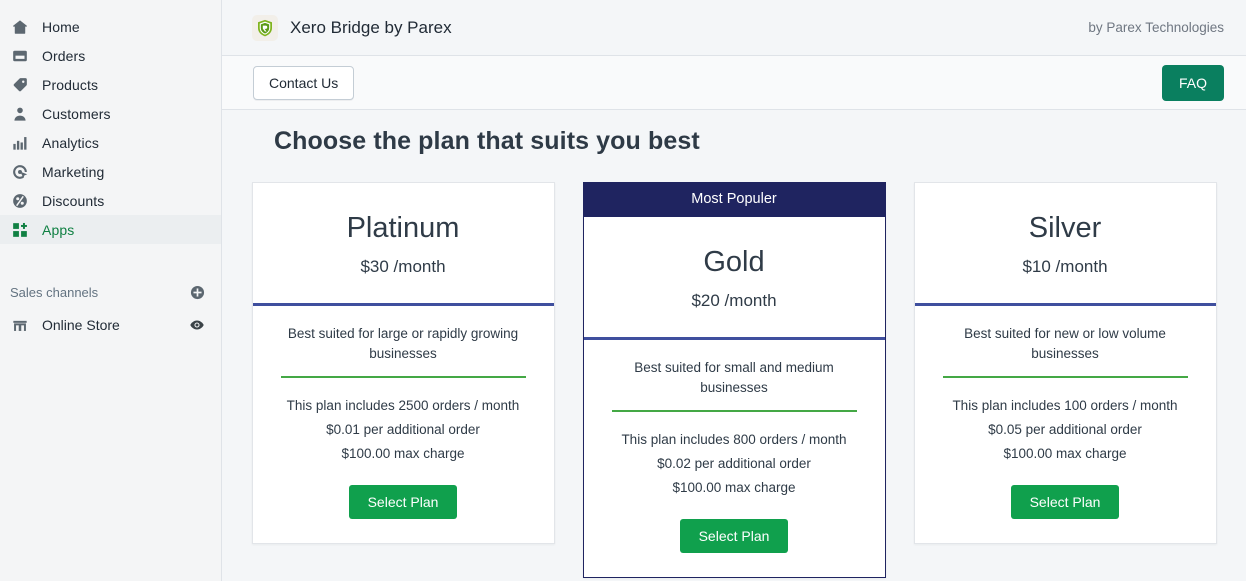  What do you see at coordinates (20, 172) in the screenshot?
I see `marketing-icon` at bounding box center [20, 172].